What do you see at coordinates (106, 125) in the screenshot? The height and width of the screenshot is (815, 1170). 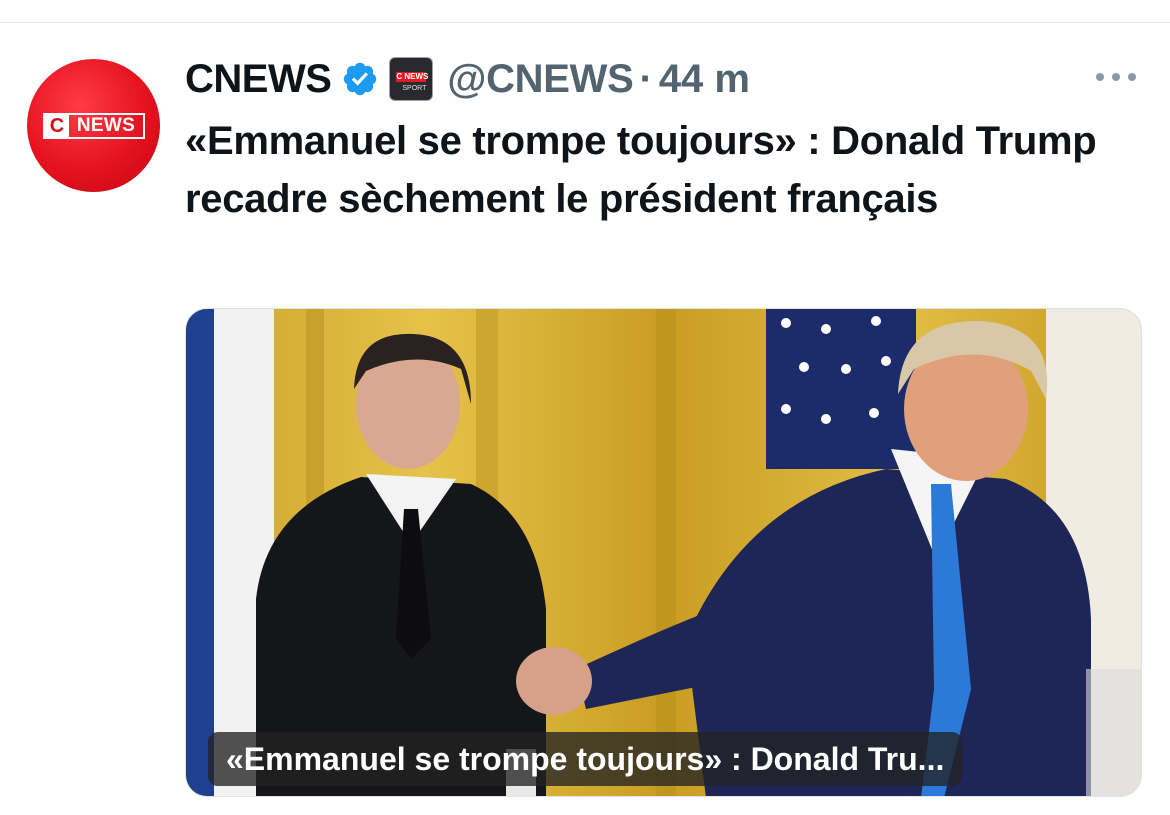 I see `logo-news: NEWS` at bounding box center [106, 125].